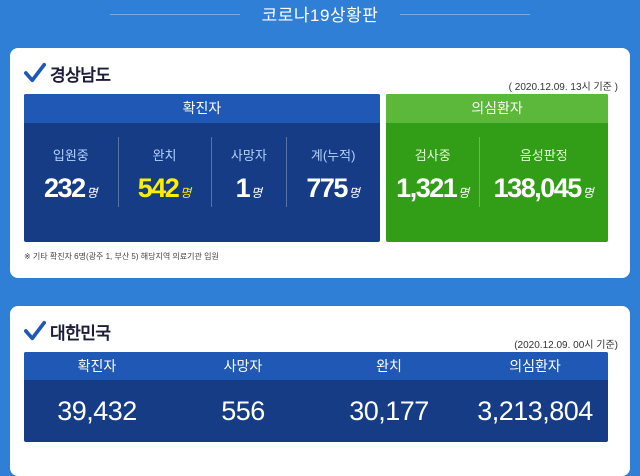 This screenshot has height=476, width=640. Describe the element at coordinates (243, 188) in the screenshot. I see `stat-value: 1` at that location.